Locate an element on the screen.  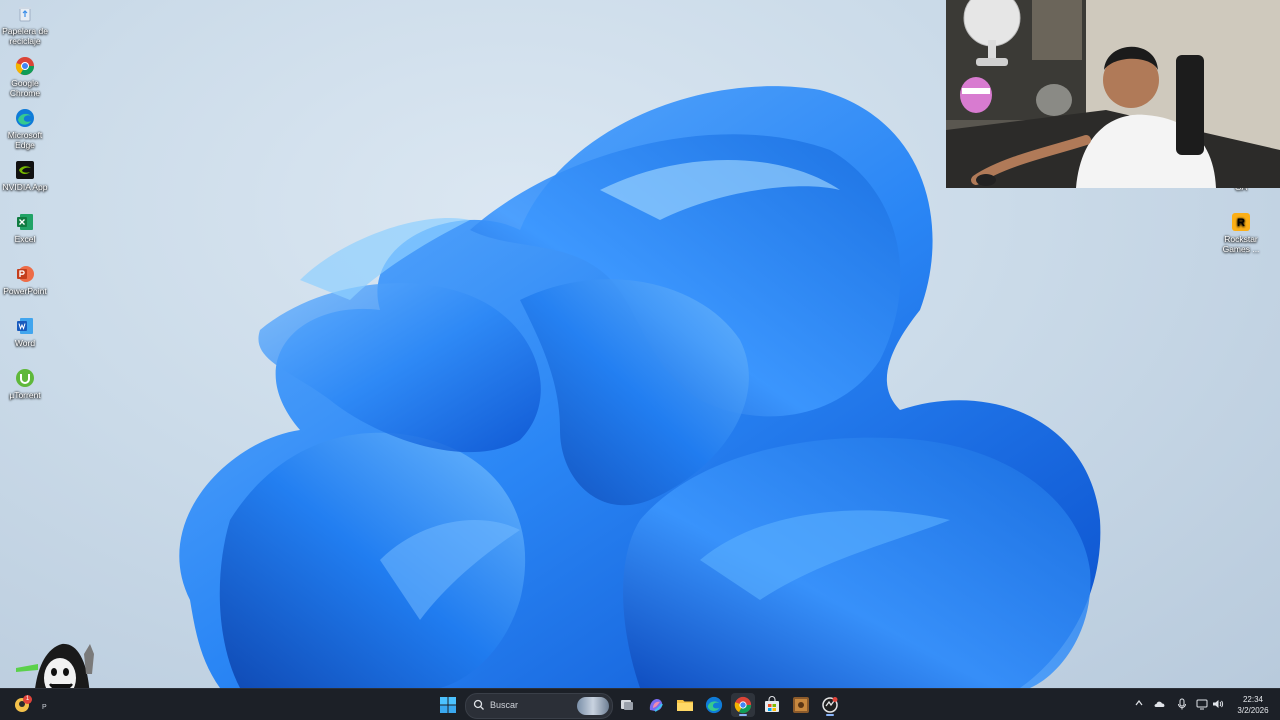
store-button is located at coordinates (772, 705).